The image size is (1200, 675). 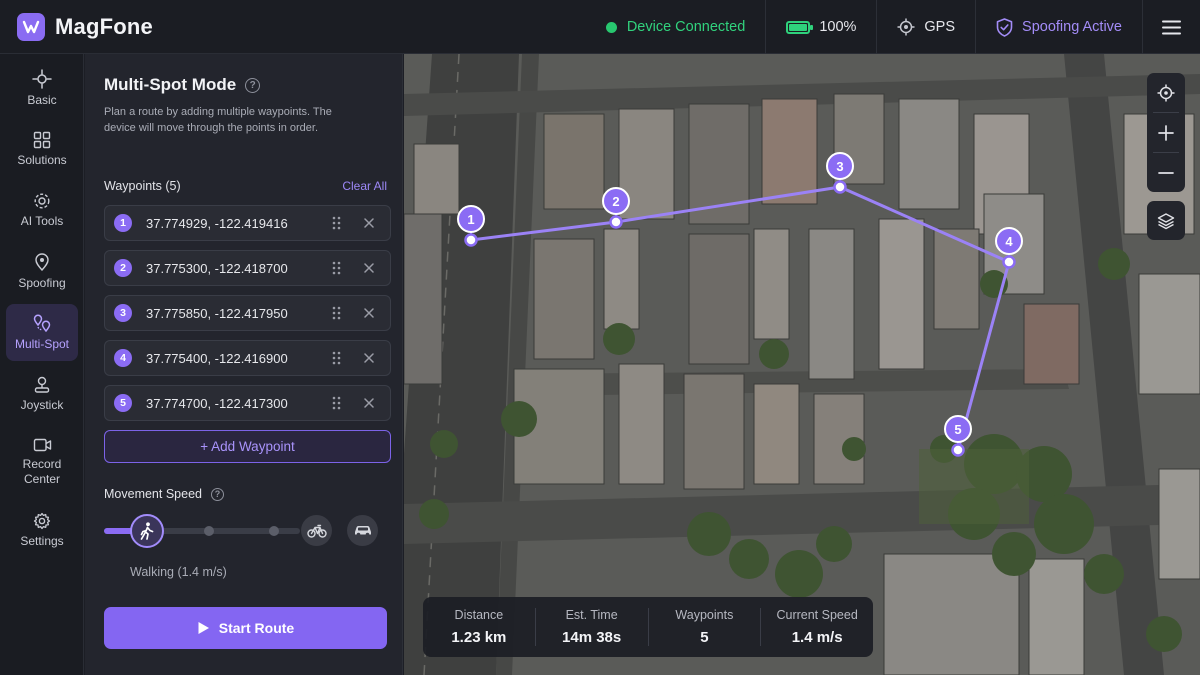 I want to click on spoofing-status: Spoofing Active, so click(x=1058, y=27).